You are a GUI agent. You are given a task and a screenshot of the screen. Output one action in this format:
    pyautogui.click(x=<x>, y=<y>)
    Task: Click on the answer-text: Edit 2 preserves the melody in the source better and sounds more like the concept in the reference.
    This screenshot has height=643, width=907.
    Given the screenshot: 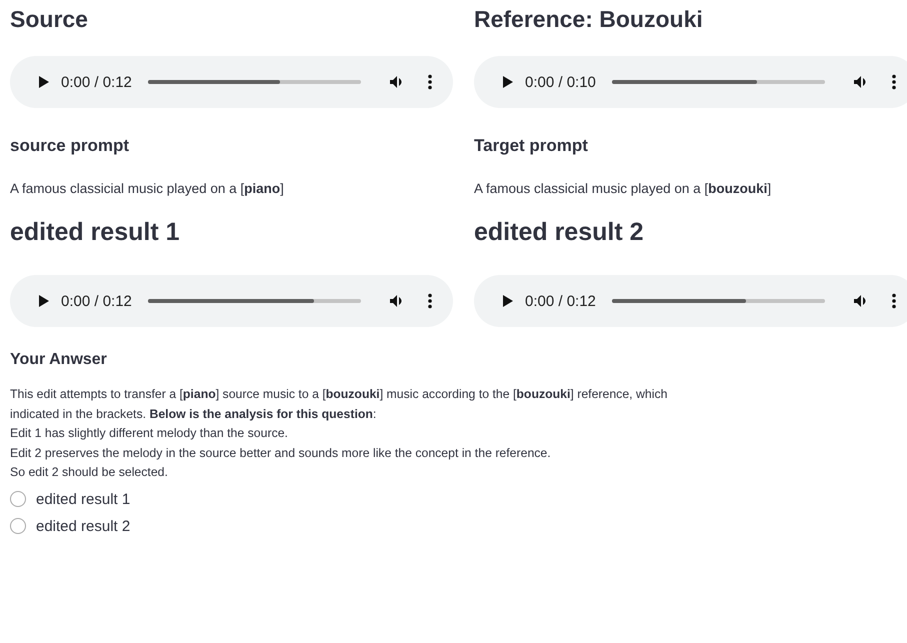 What is the action you would take?
    pyautogui.click(x=281, y=453)
    